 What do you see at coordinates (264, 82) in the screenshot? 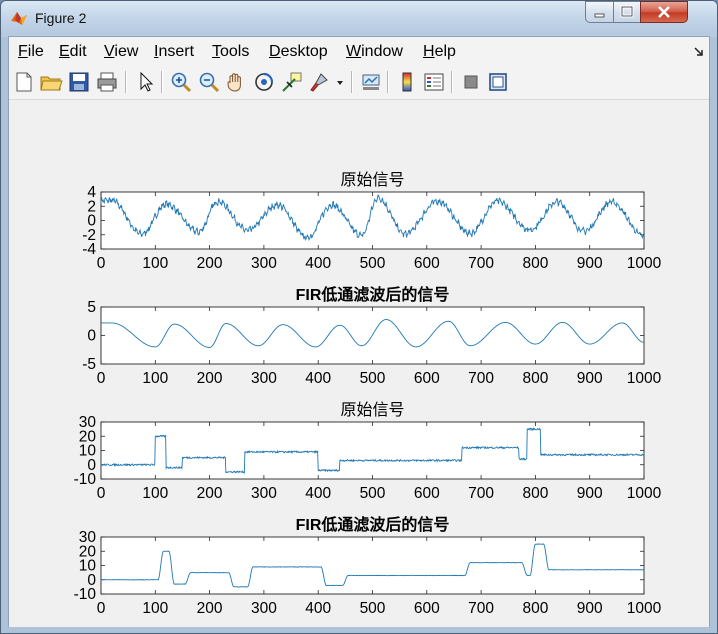
I see `rotate-3d-icon` at bounding box center [264, 82].